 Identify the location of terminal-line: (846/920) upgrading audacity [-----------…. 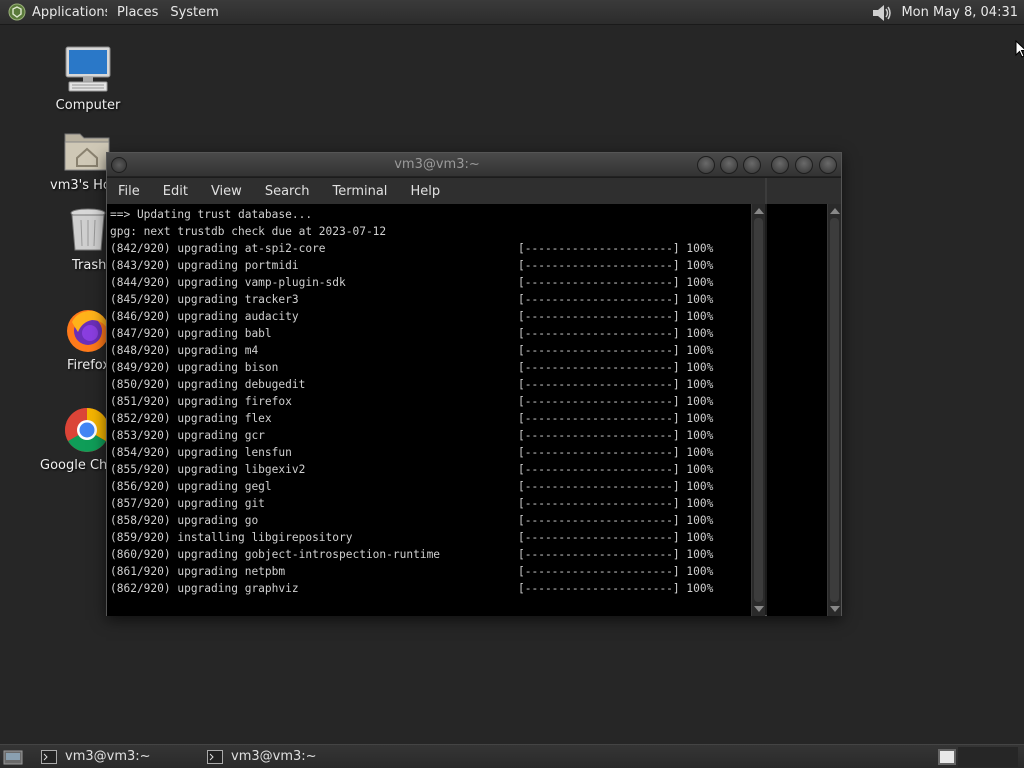
(430, 316).